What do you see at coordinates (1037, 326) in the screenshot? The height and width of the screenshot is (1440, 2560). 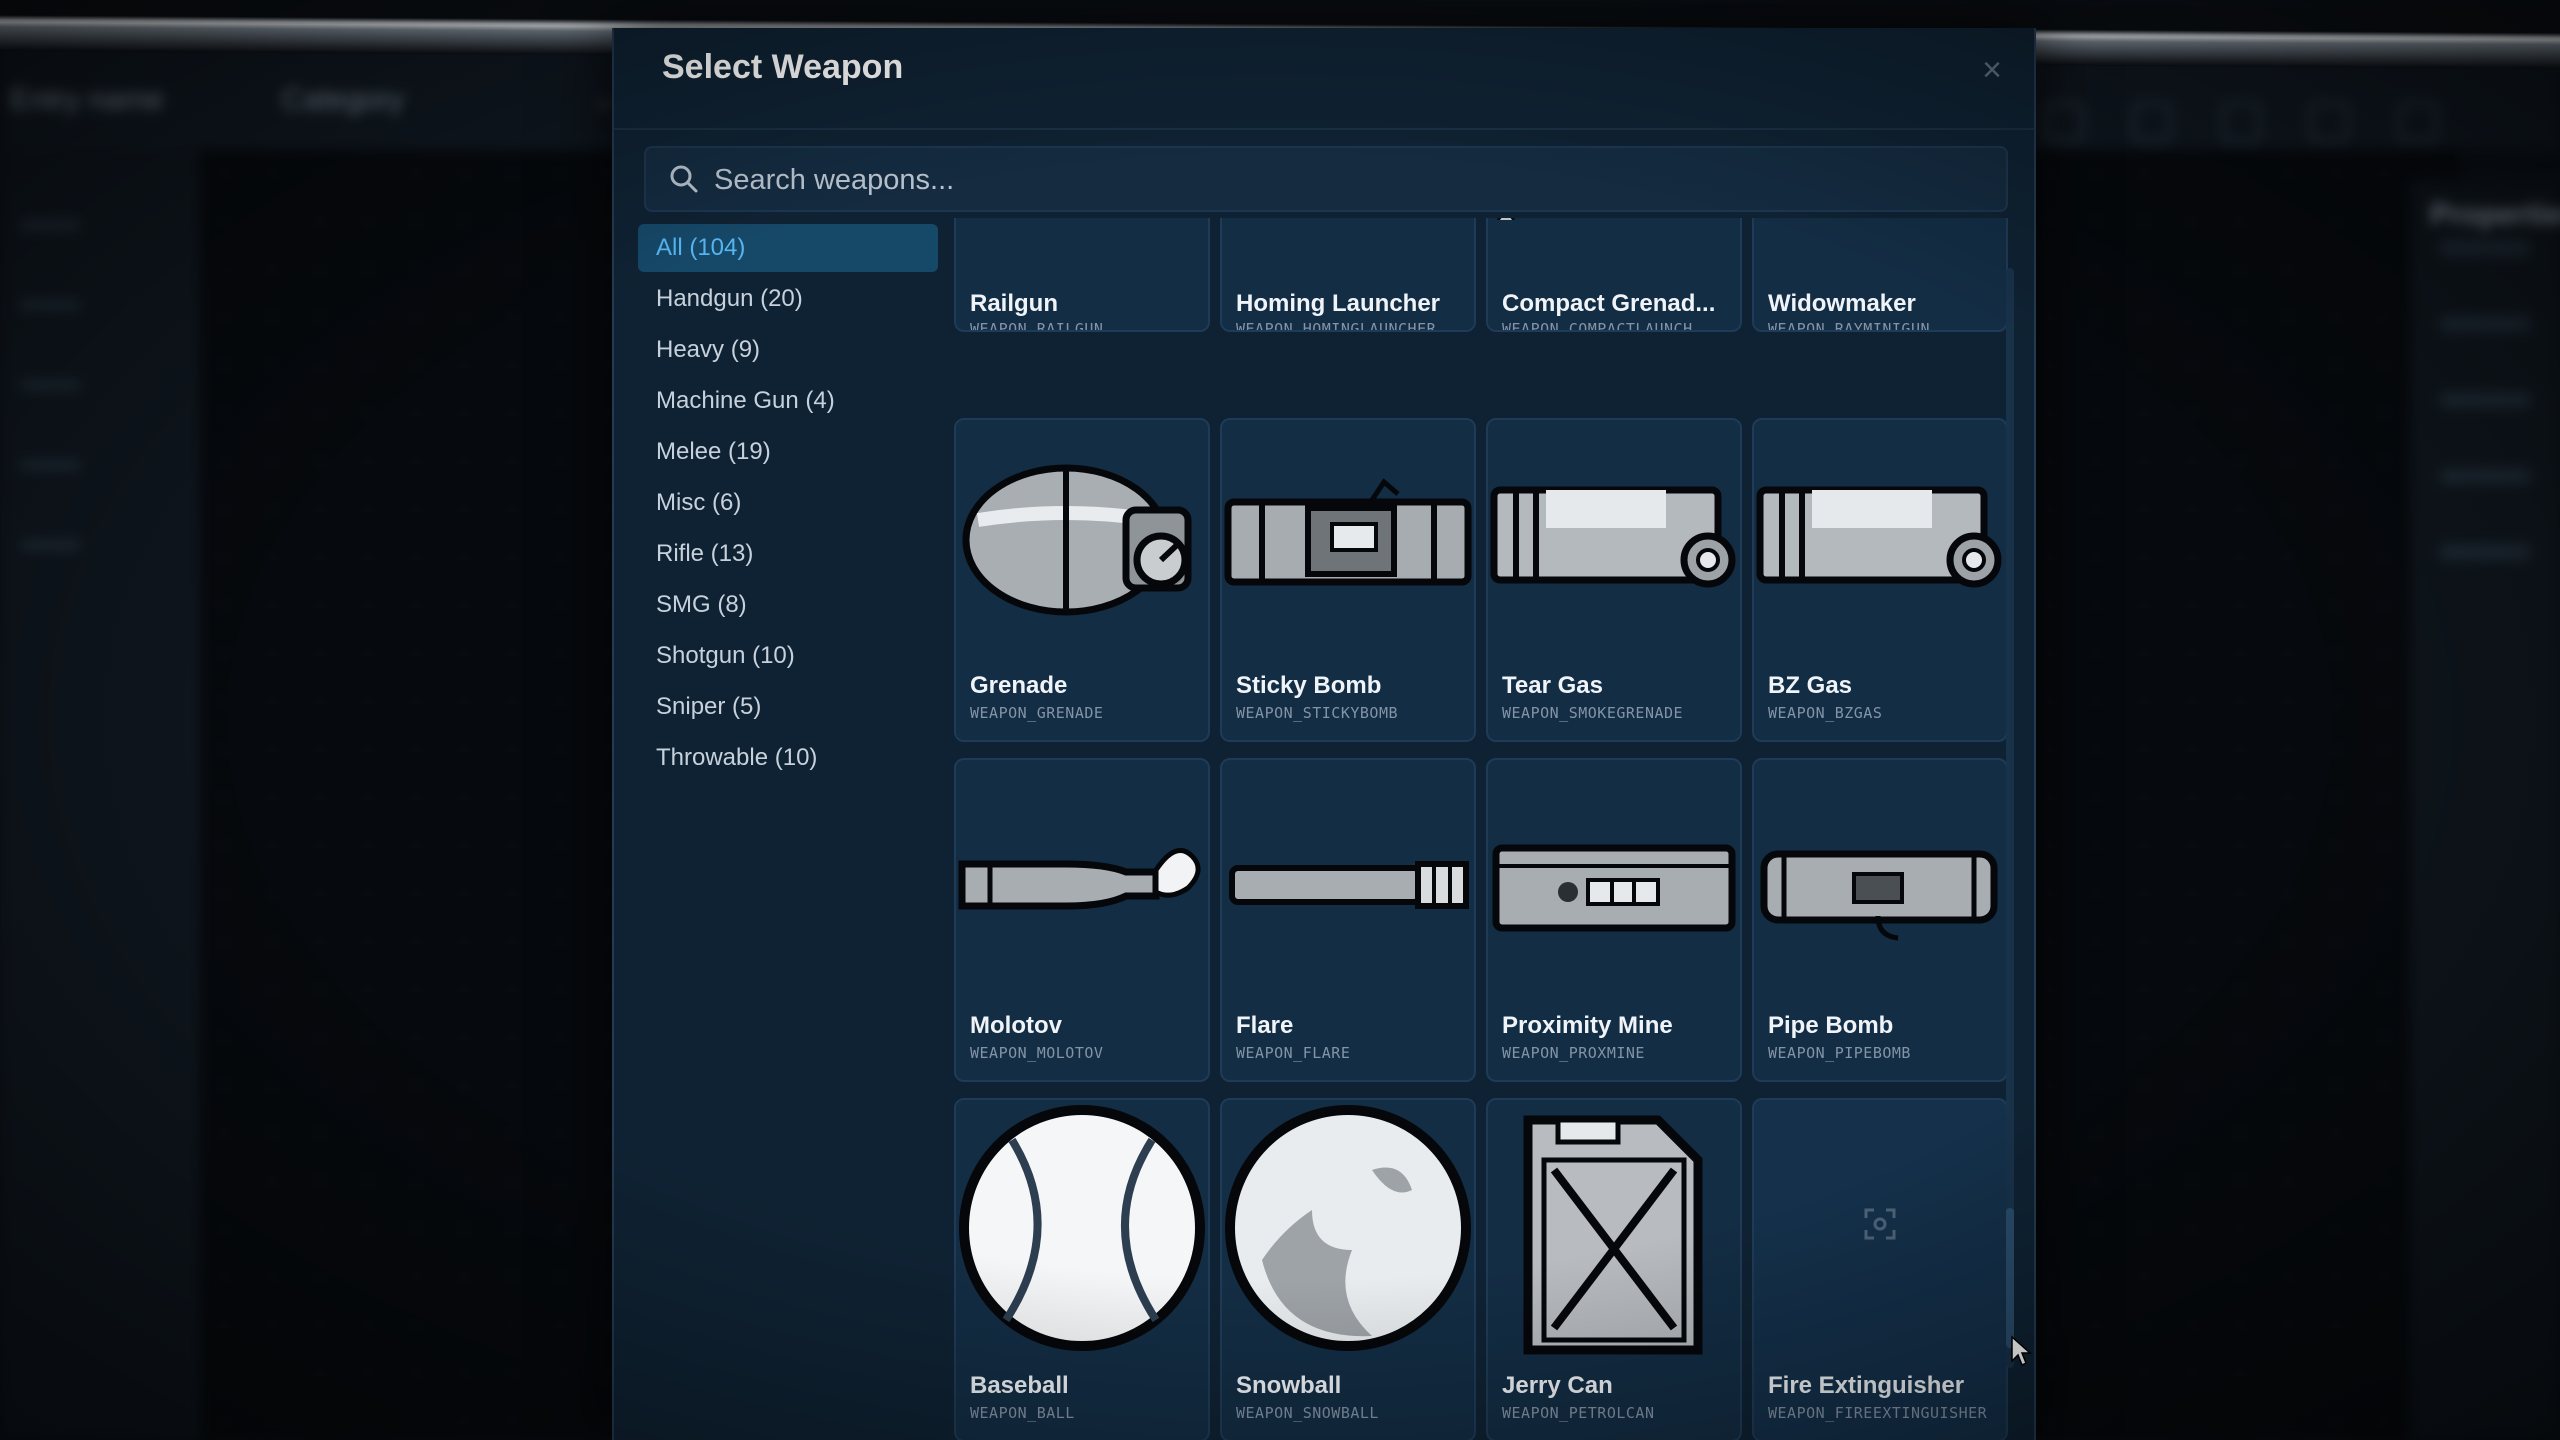 I see `weapon-code: WEAPON_RAILGUN` at bounding box center [1037, 326].